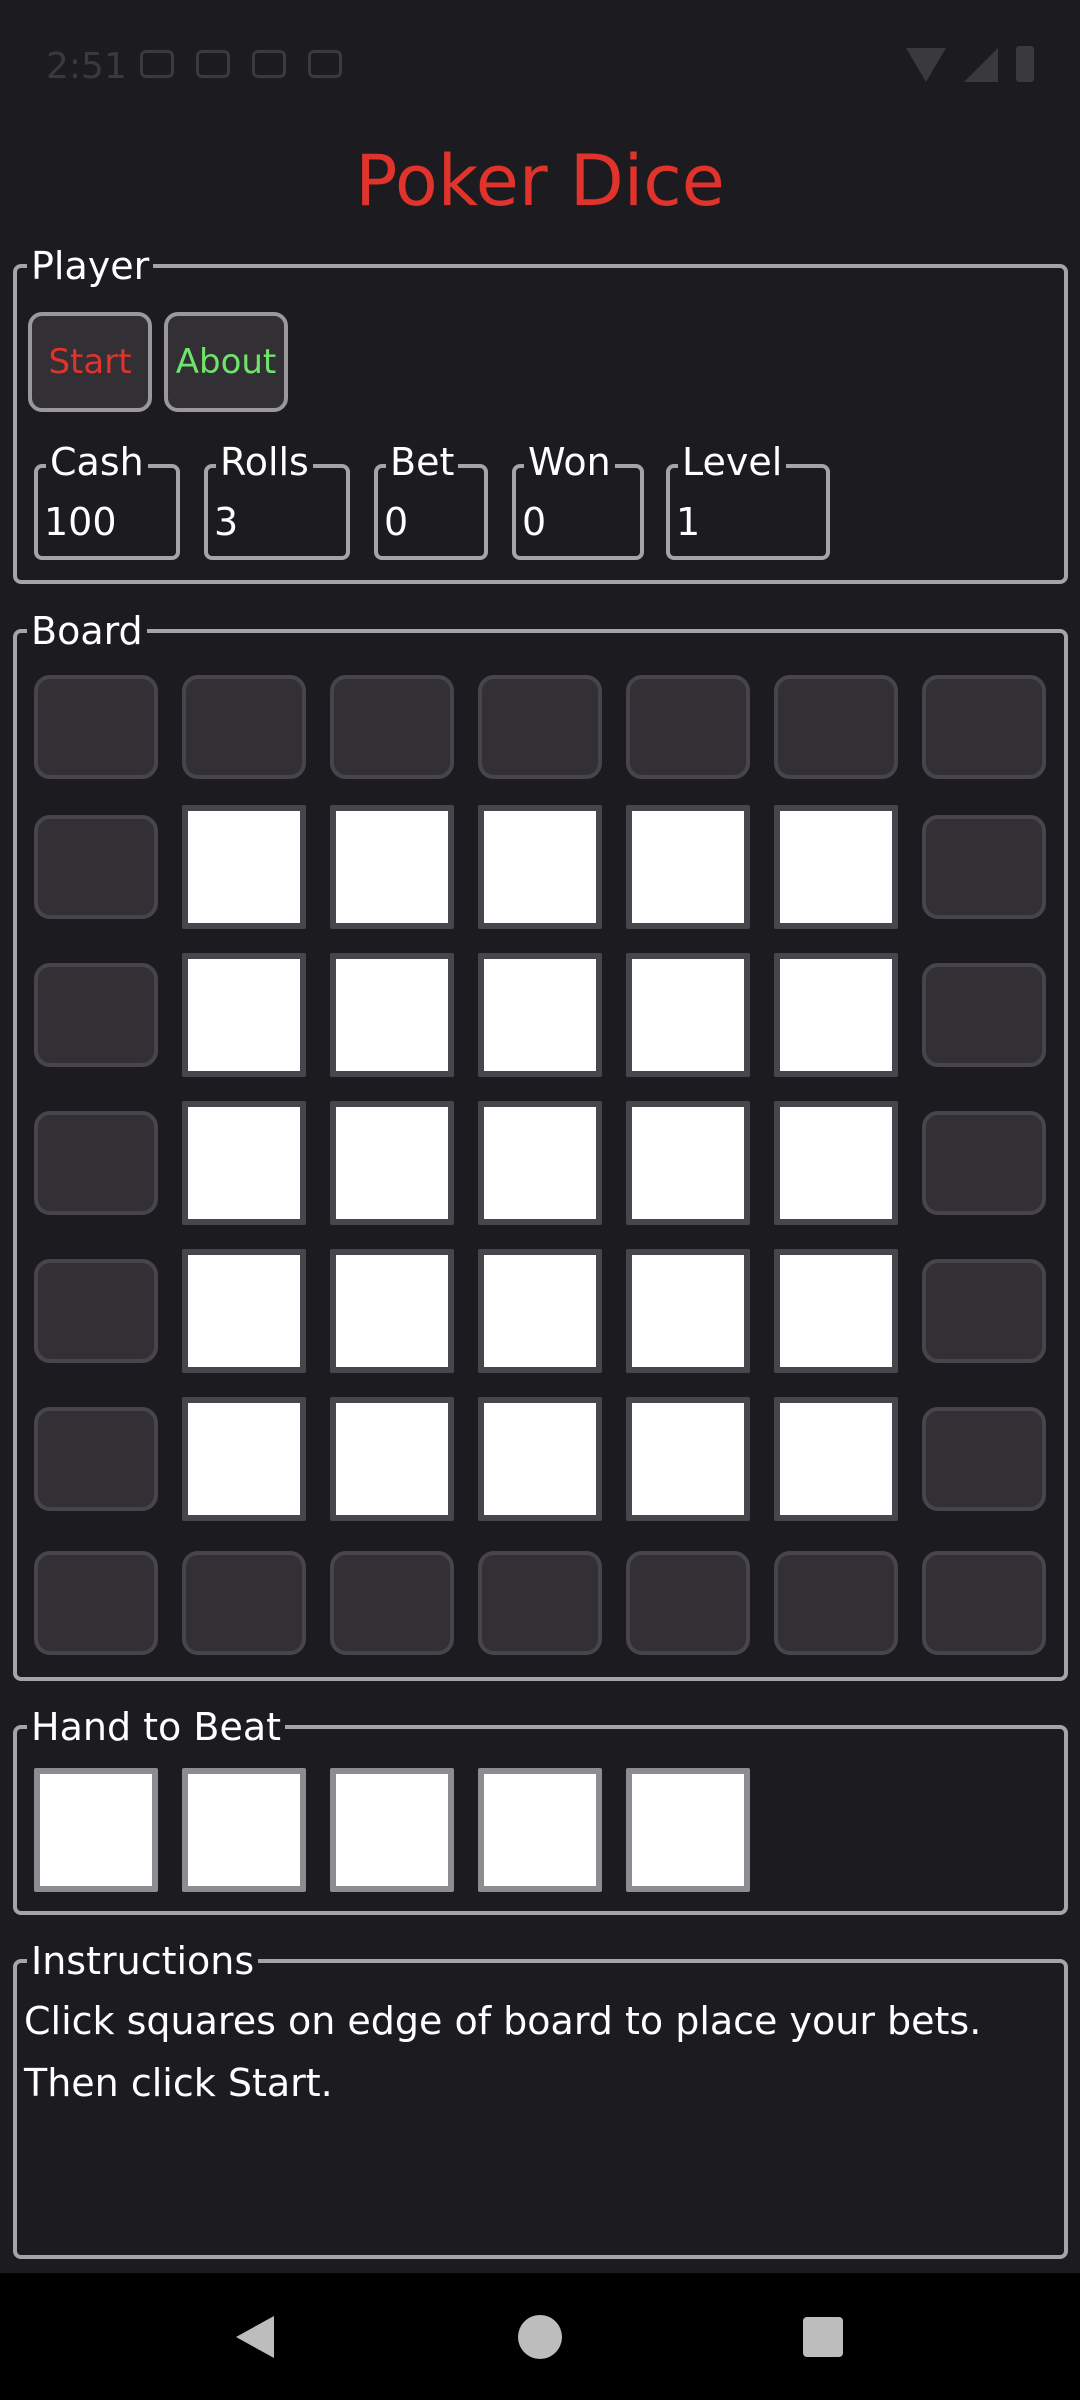 This screenshot has width=1080, height=2400. What do you see at coordinates (86, 66) in the screenshot?
I see `status-time: 2:51` at bounding box center [86, 66].